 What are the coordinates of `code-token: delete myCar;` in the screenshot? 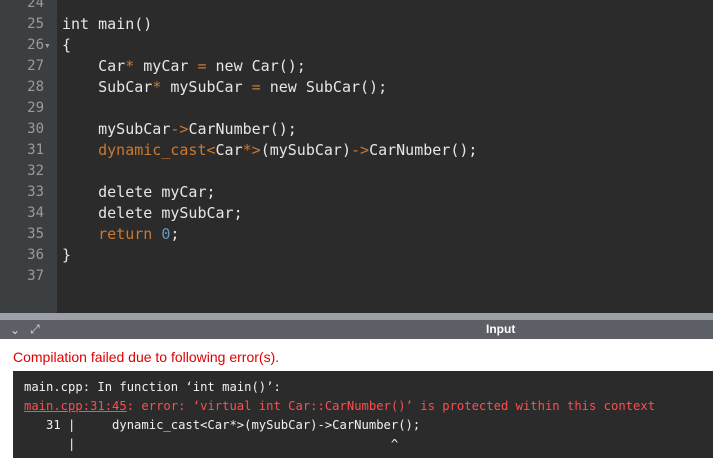 It's located at (139, 192).